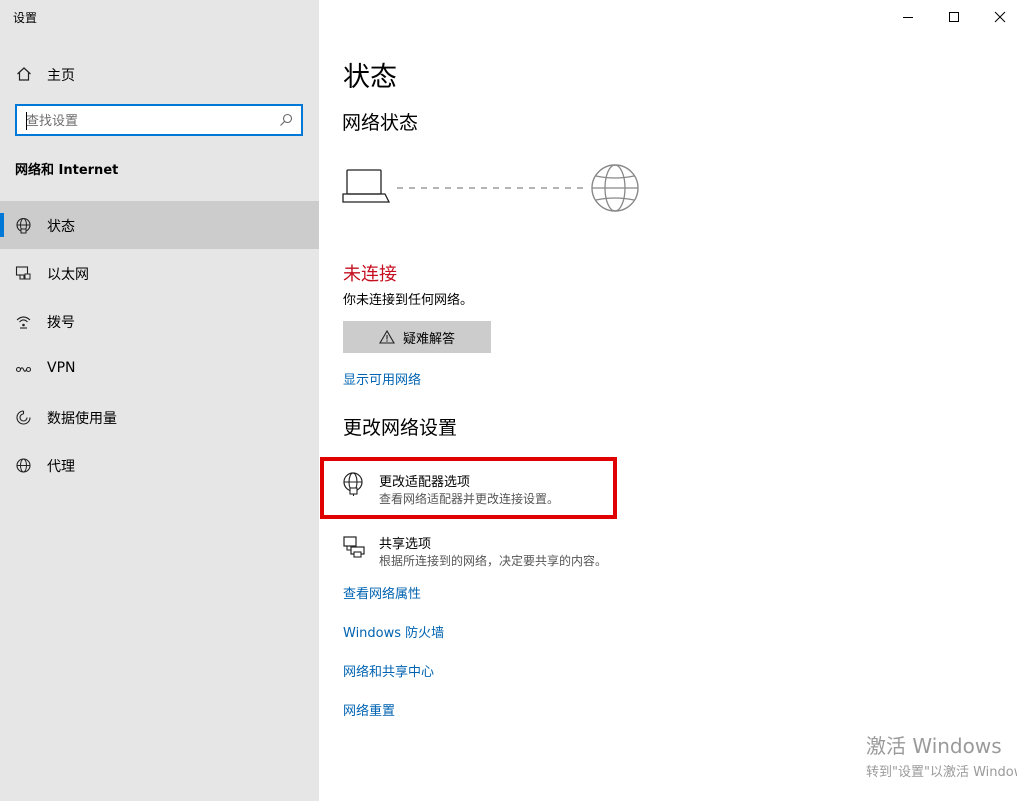  What do you see at coordinates (159, 74) in the screenshot?
I see `sidebar-home: 主页` at bounding box center [159, 74].